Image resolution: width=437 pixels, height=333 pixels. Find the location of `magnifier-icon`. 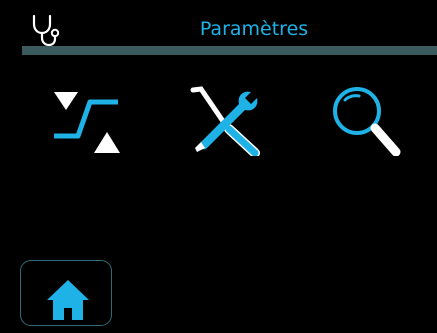

magnifier-icon is located at coordinates (367, 121).